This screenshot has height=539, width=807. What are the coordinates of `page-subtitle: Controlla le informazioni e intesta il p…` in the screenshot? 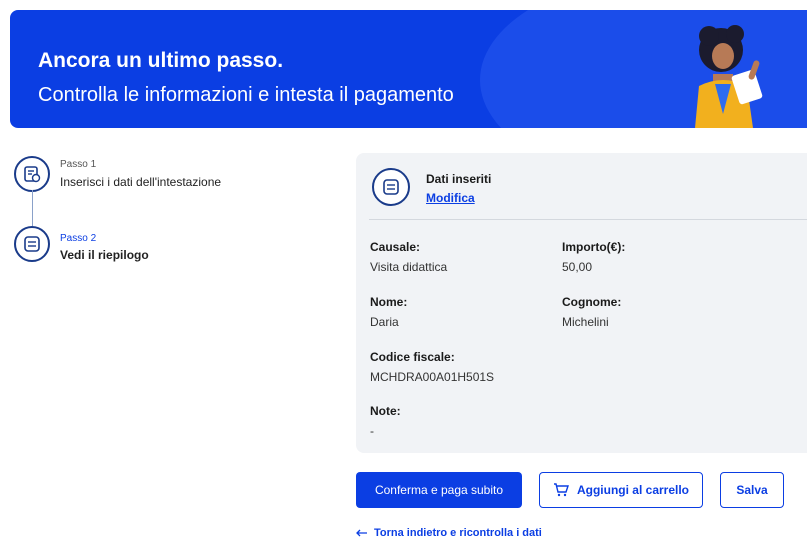 It's located at (246, 95).